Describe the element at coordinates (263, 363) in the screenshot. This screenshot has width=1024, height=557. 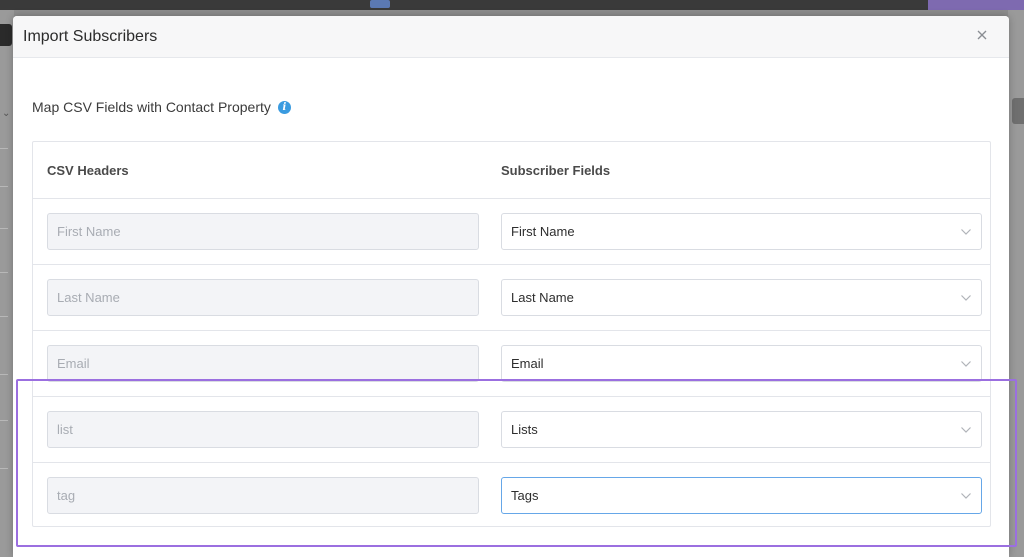
I see `csv-header-input-email` at that location.